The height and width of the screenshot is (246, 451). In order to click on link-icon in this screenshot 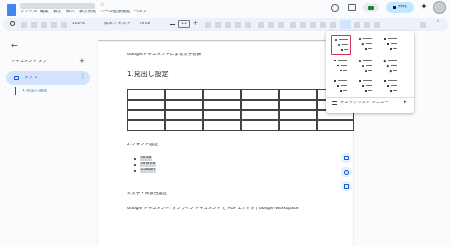, I will do `click(261, 25)`.